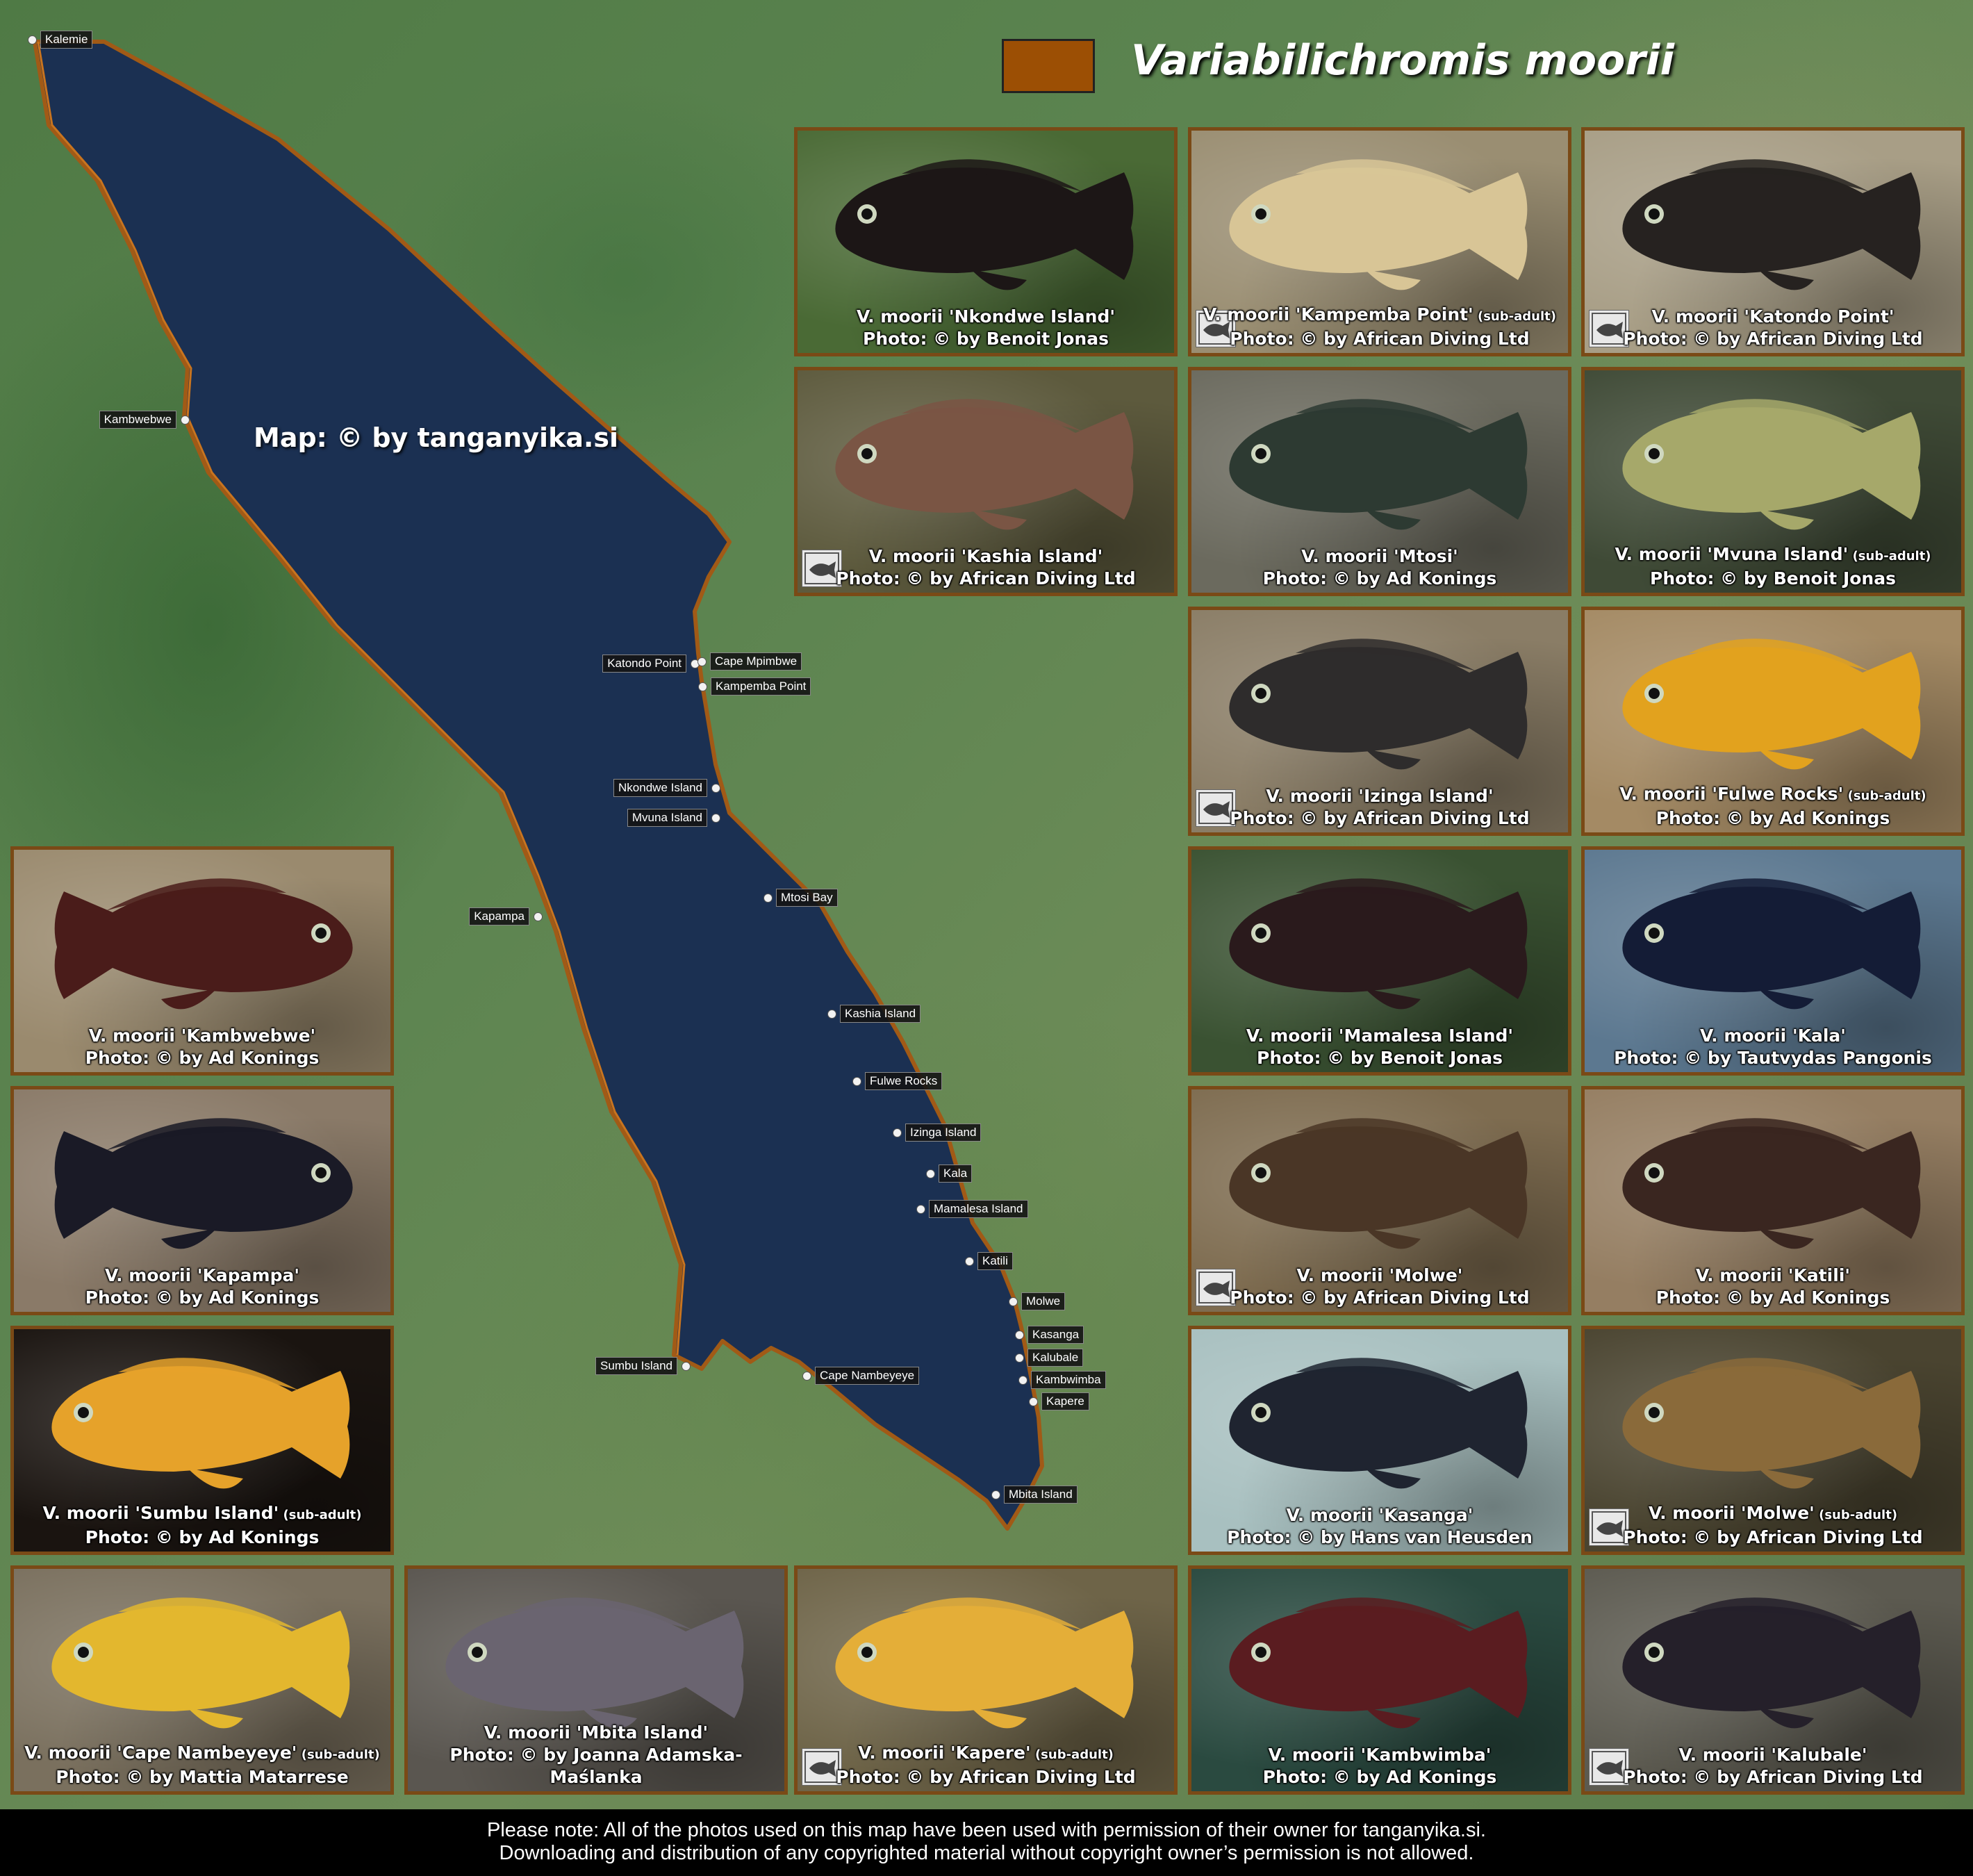 This screenshot has width=1973, height=1876. I want to click on photo-name-line: V. moorii 'Kalubale', so click(1773, 1755).